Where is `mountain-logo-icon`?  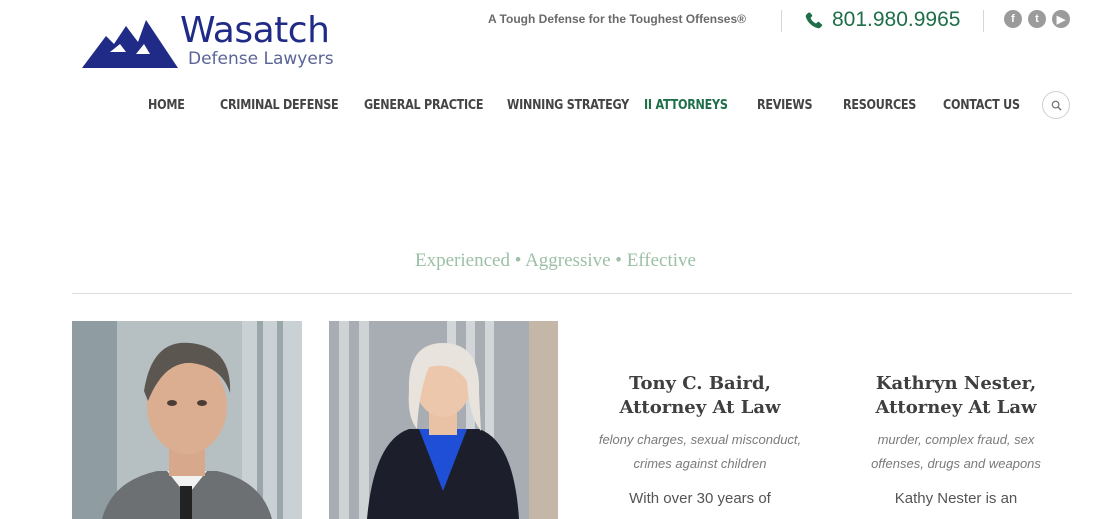
mountain-logo-icon is located at coordinates (130, 44).